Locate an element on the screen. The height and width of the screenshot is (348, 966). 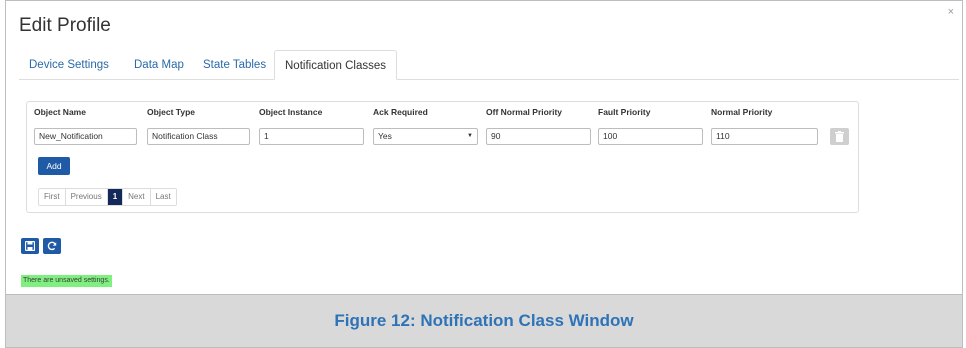
refresh-icon is located at coordinates (52, 246).